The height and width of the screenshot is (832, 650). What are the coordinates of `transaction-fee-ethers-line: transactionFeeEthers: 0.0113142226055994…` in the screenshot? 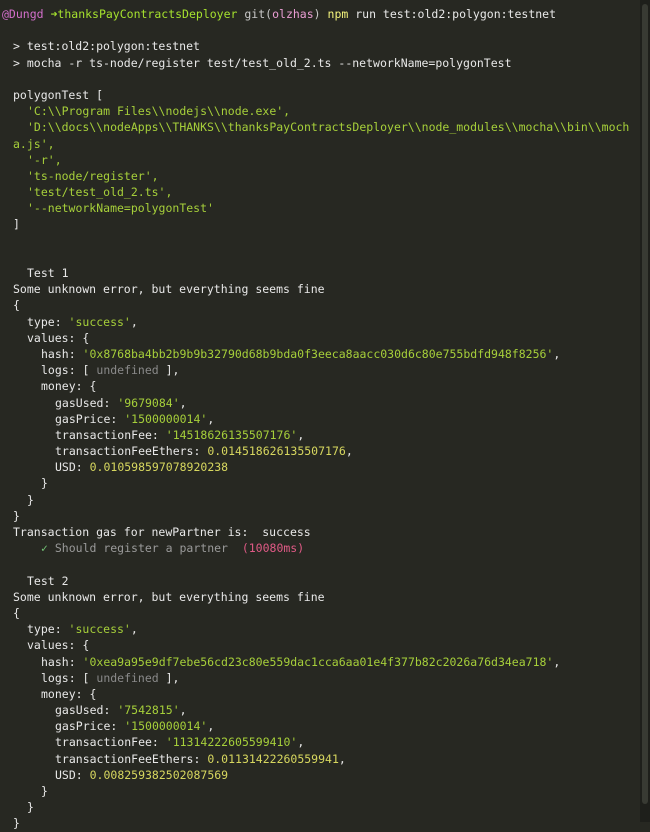 It's located at (200, 758).